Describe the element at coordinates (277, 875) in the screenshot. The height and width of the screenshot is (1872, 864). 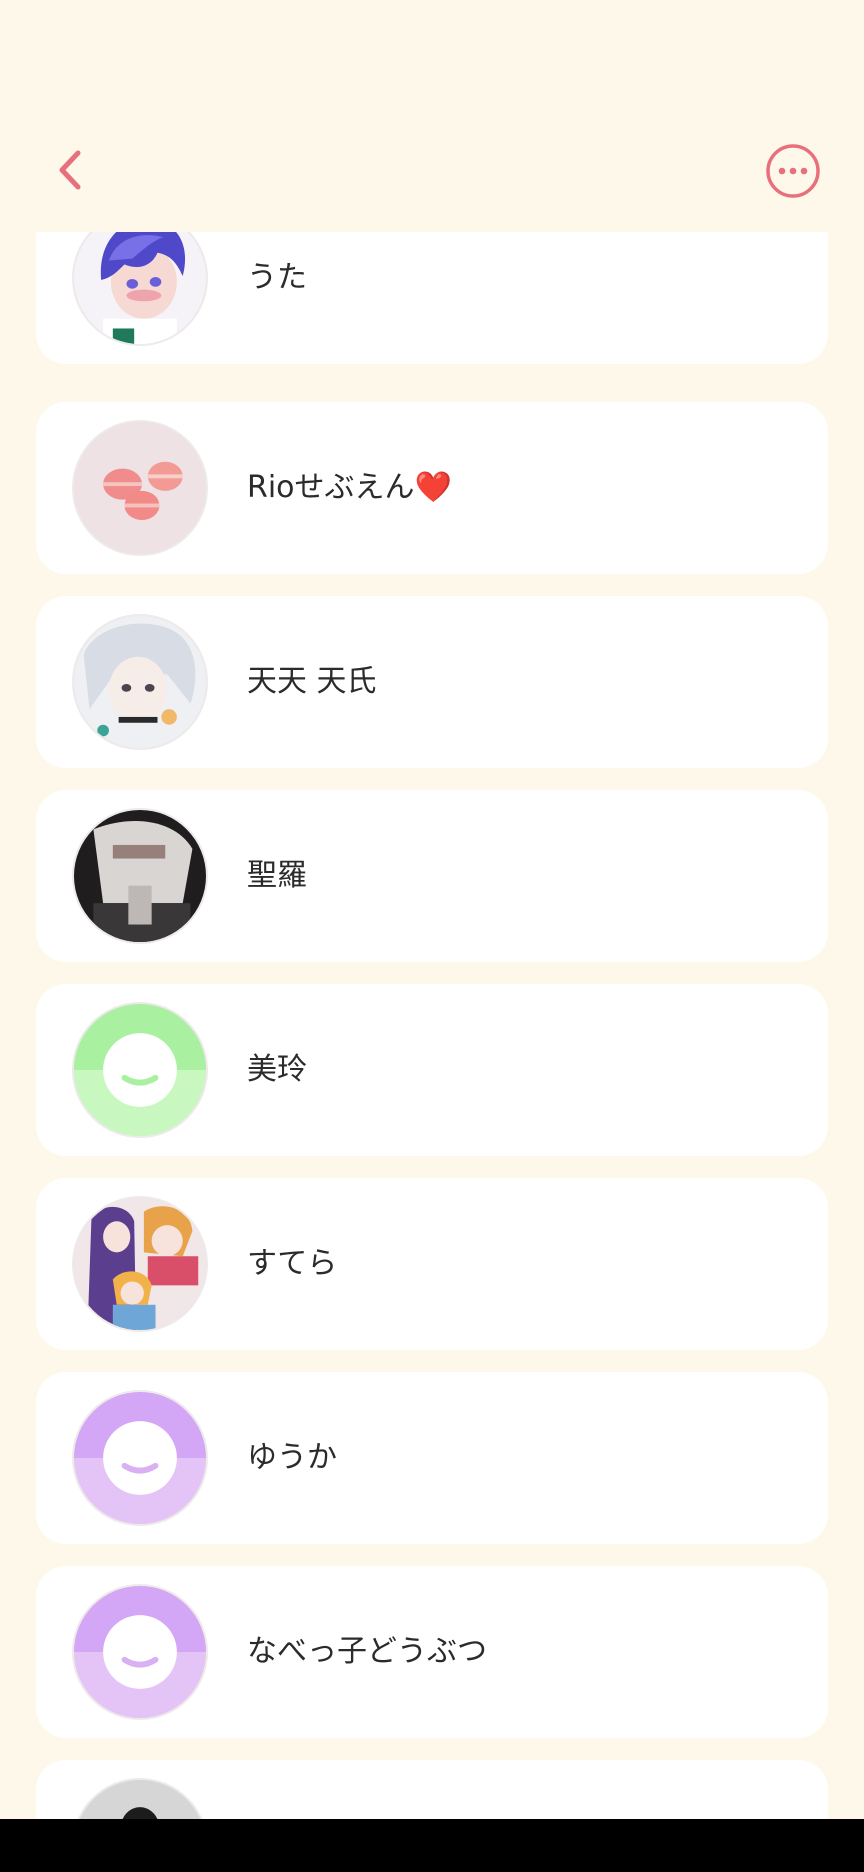
I see `contact-name: 聖羅` at that location.